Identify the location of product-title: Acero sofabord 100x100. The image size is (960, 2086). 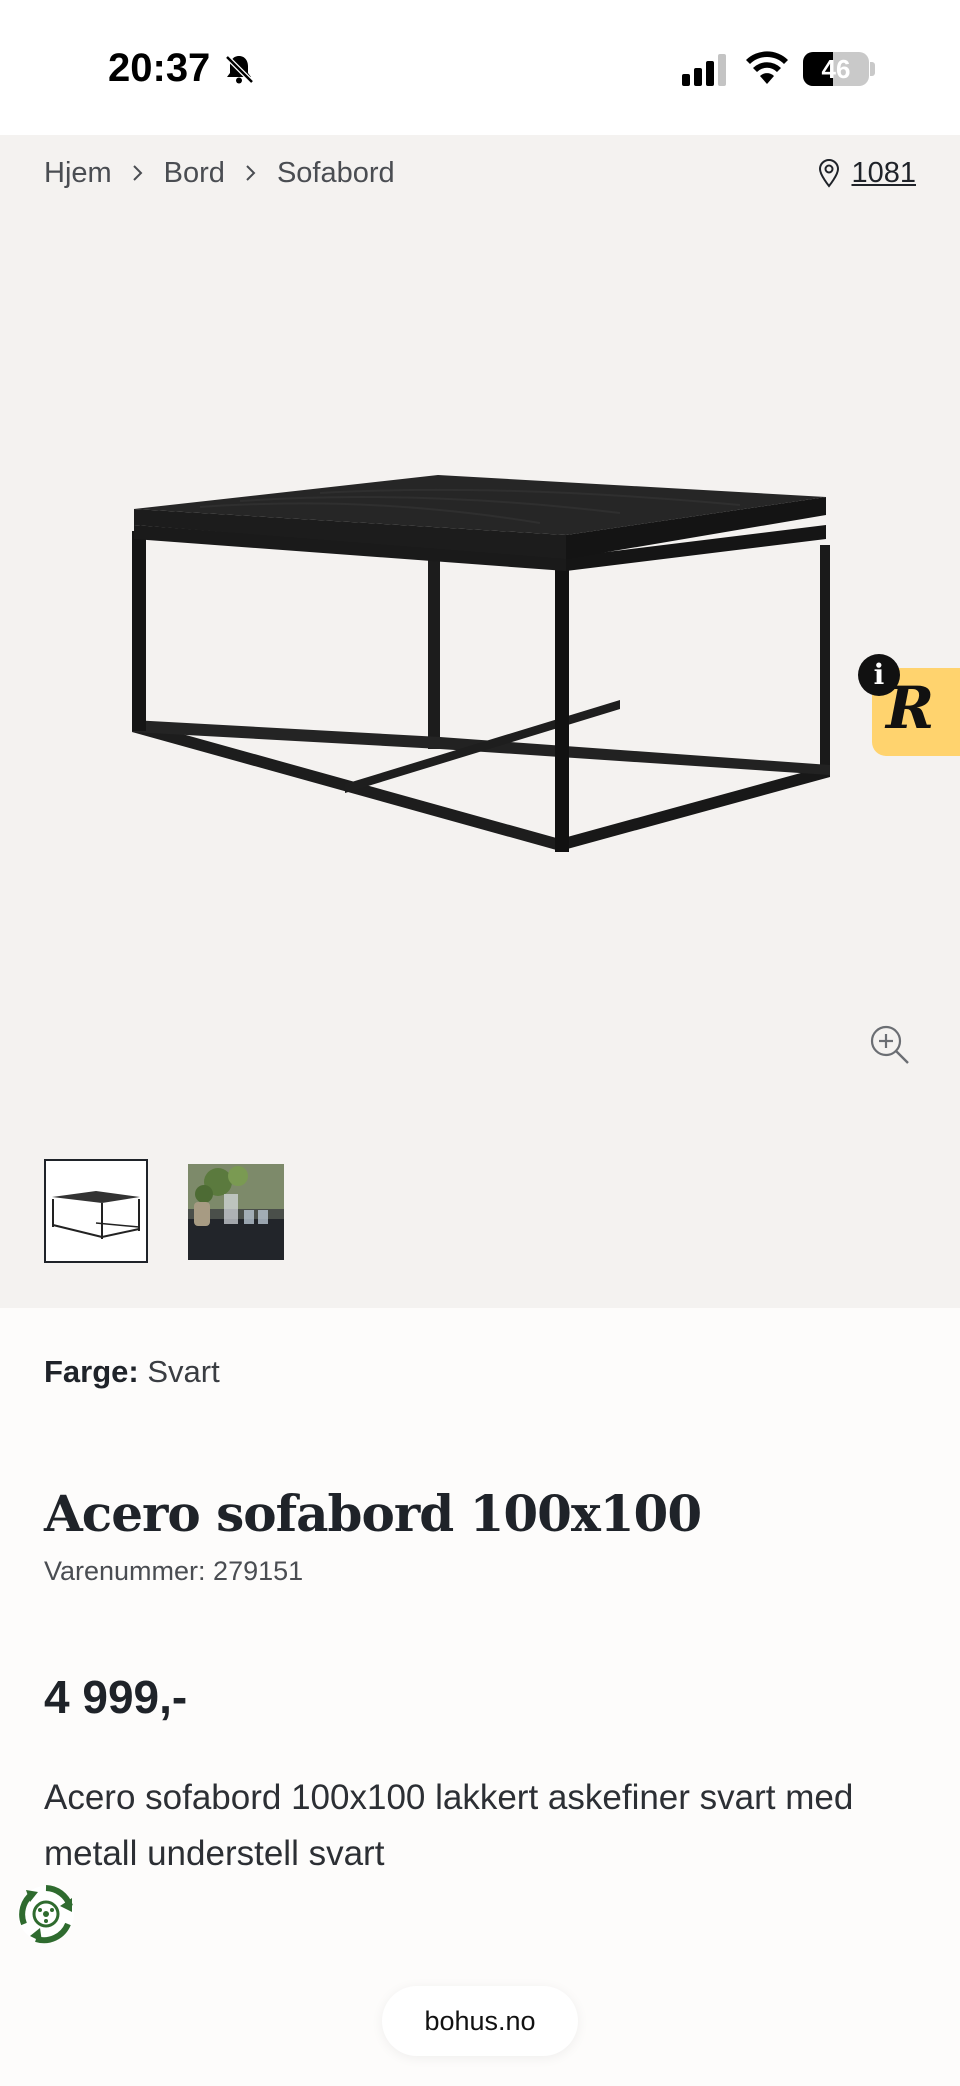
(373, 1513).